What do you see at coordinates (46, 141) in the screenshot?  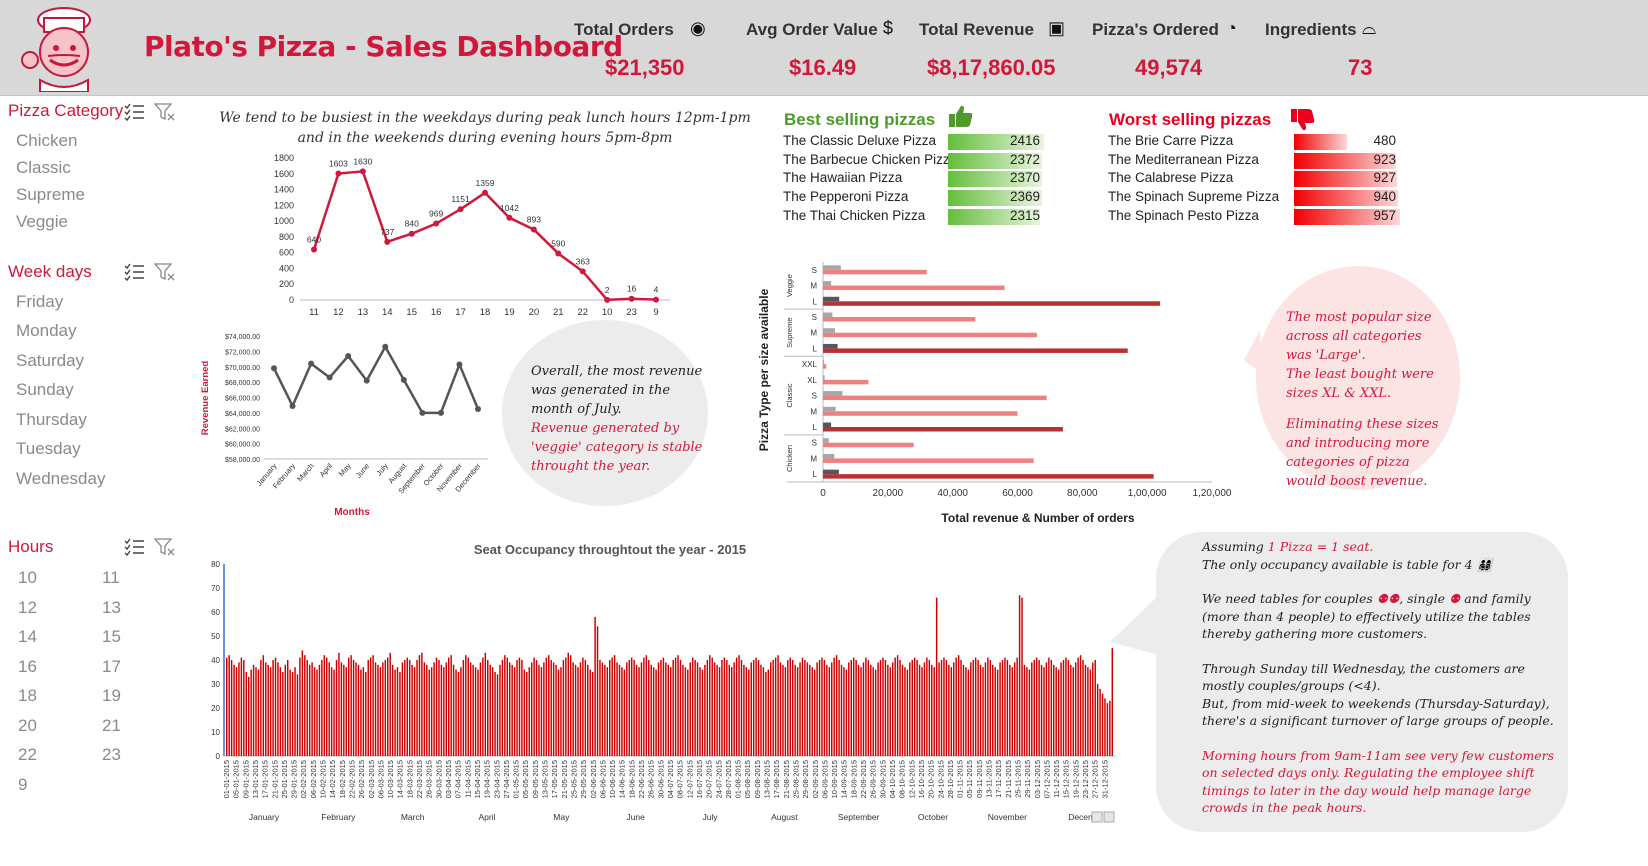 I see `slicer-item-chicken: Chicken` at bounding box center [46, 141].